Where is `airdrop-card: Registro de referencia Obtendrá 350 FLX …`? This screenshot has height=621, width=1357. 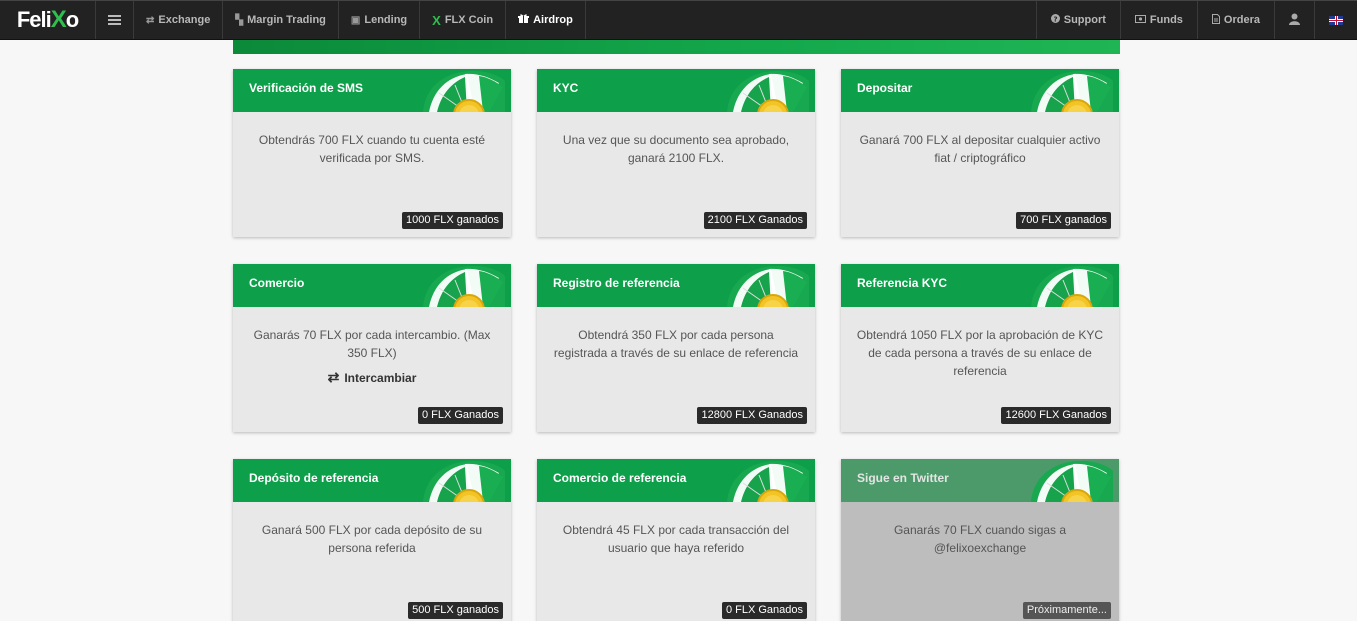 airdrop-card: Registro de referencia Obtendrá 350 FLX … is located at coordinates (676, 348).